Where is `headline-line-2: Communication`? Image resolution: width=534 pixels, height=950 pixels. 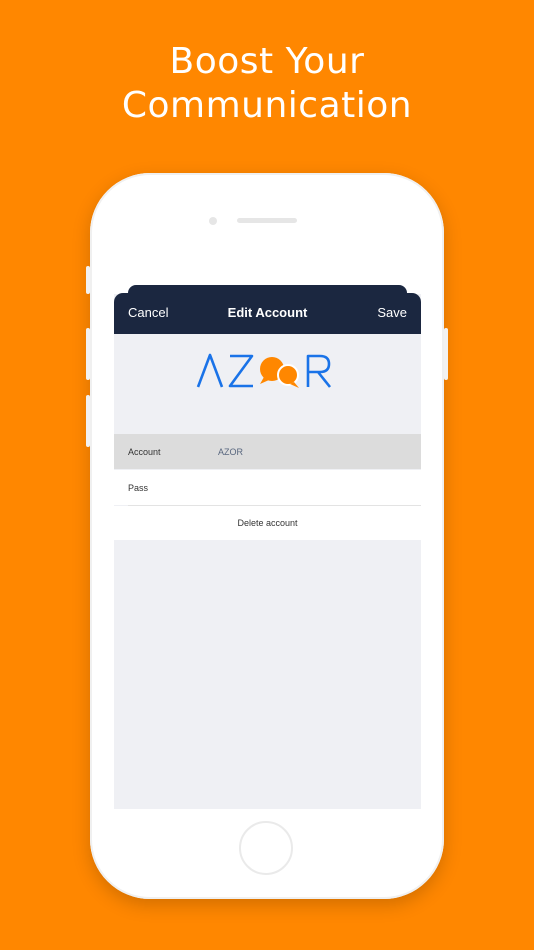 headline-line-2: Communication is located at coordinates (267, 105).